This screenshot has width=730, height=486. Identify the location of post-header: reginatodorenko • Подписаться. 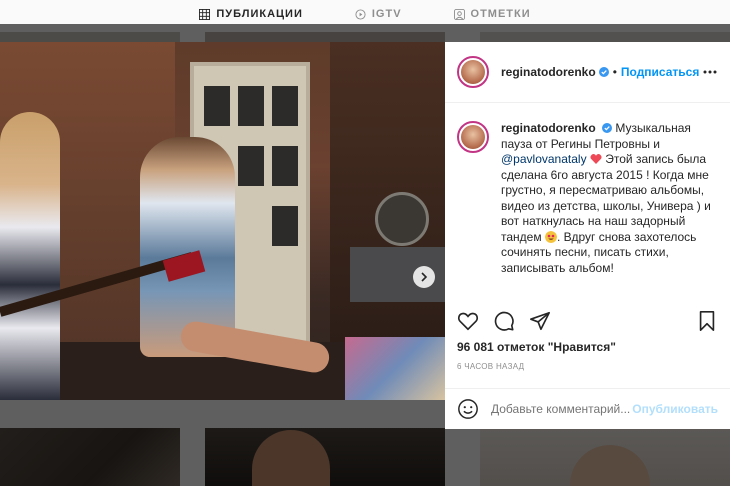
(587, 72).